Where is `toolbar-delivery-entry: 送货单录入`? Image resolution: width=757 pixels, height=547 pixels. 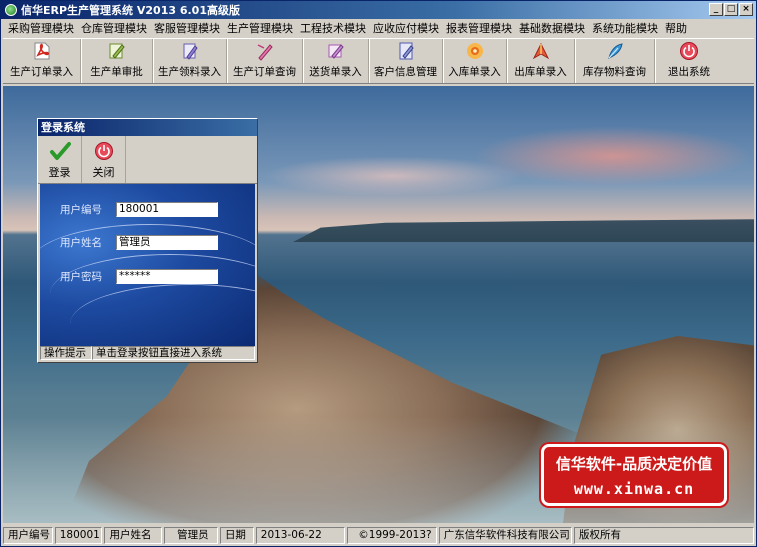
toolbar-delivery-entry: 送货单录入 is located at coordinates (336, 61).